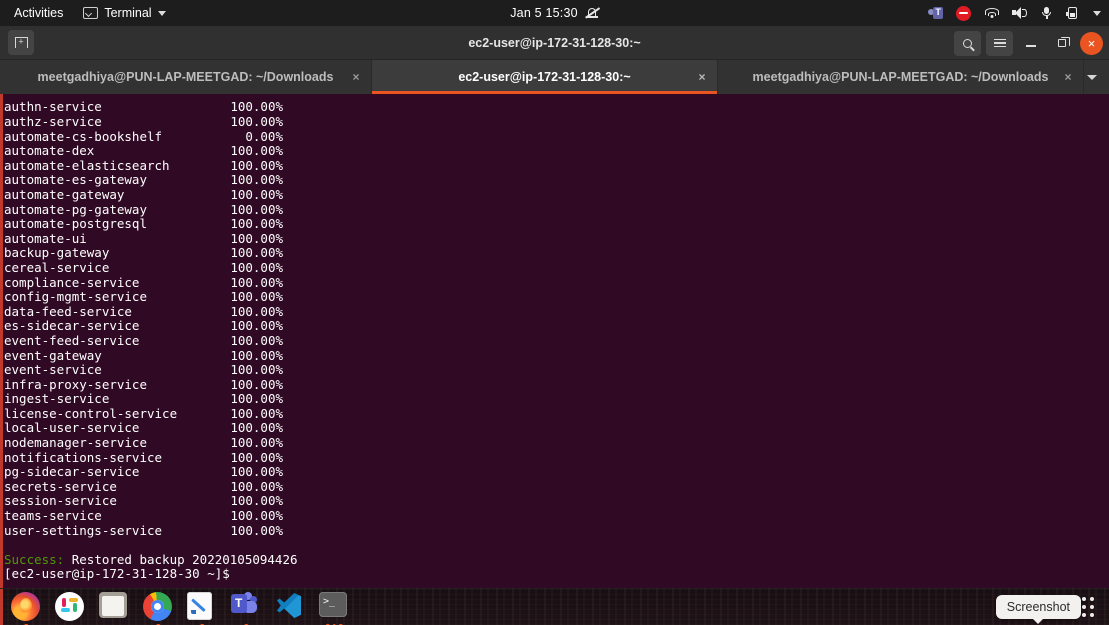 Image resolution: width=1109 pixels, height=625 pixels. What do you see at coordinates (87, 165) in the screenshot?
I see `service-name: automate-elasticsearch` at bounding box center [87, 165].